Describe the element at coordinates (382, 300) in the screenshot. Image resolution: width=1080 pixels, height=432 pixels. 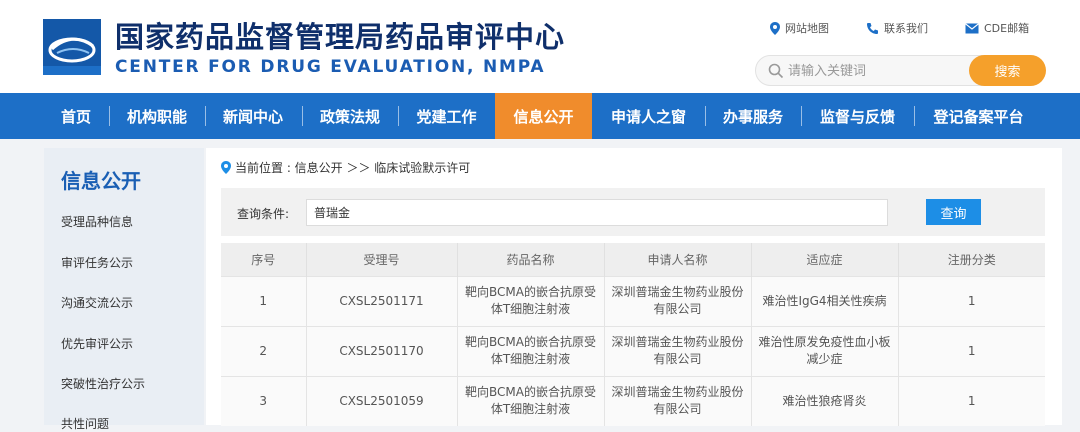
I see `cell-acceptance-no: CXSL2501171` at that location.